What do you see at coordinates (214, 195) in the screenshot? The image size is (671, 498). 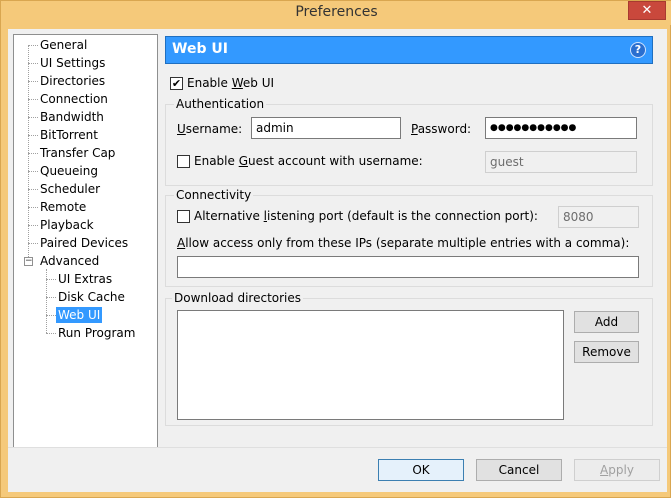 I see `connectivity-title: Connectivity` at bounding box center [214, 195].